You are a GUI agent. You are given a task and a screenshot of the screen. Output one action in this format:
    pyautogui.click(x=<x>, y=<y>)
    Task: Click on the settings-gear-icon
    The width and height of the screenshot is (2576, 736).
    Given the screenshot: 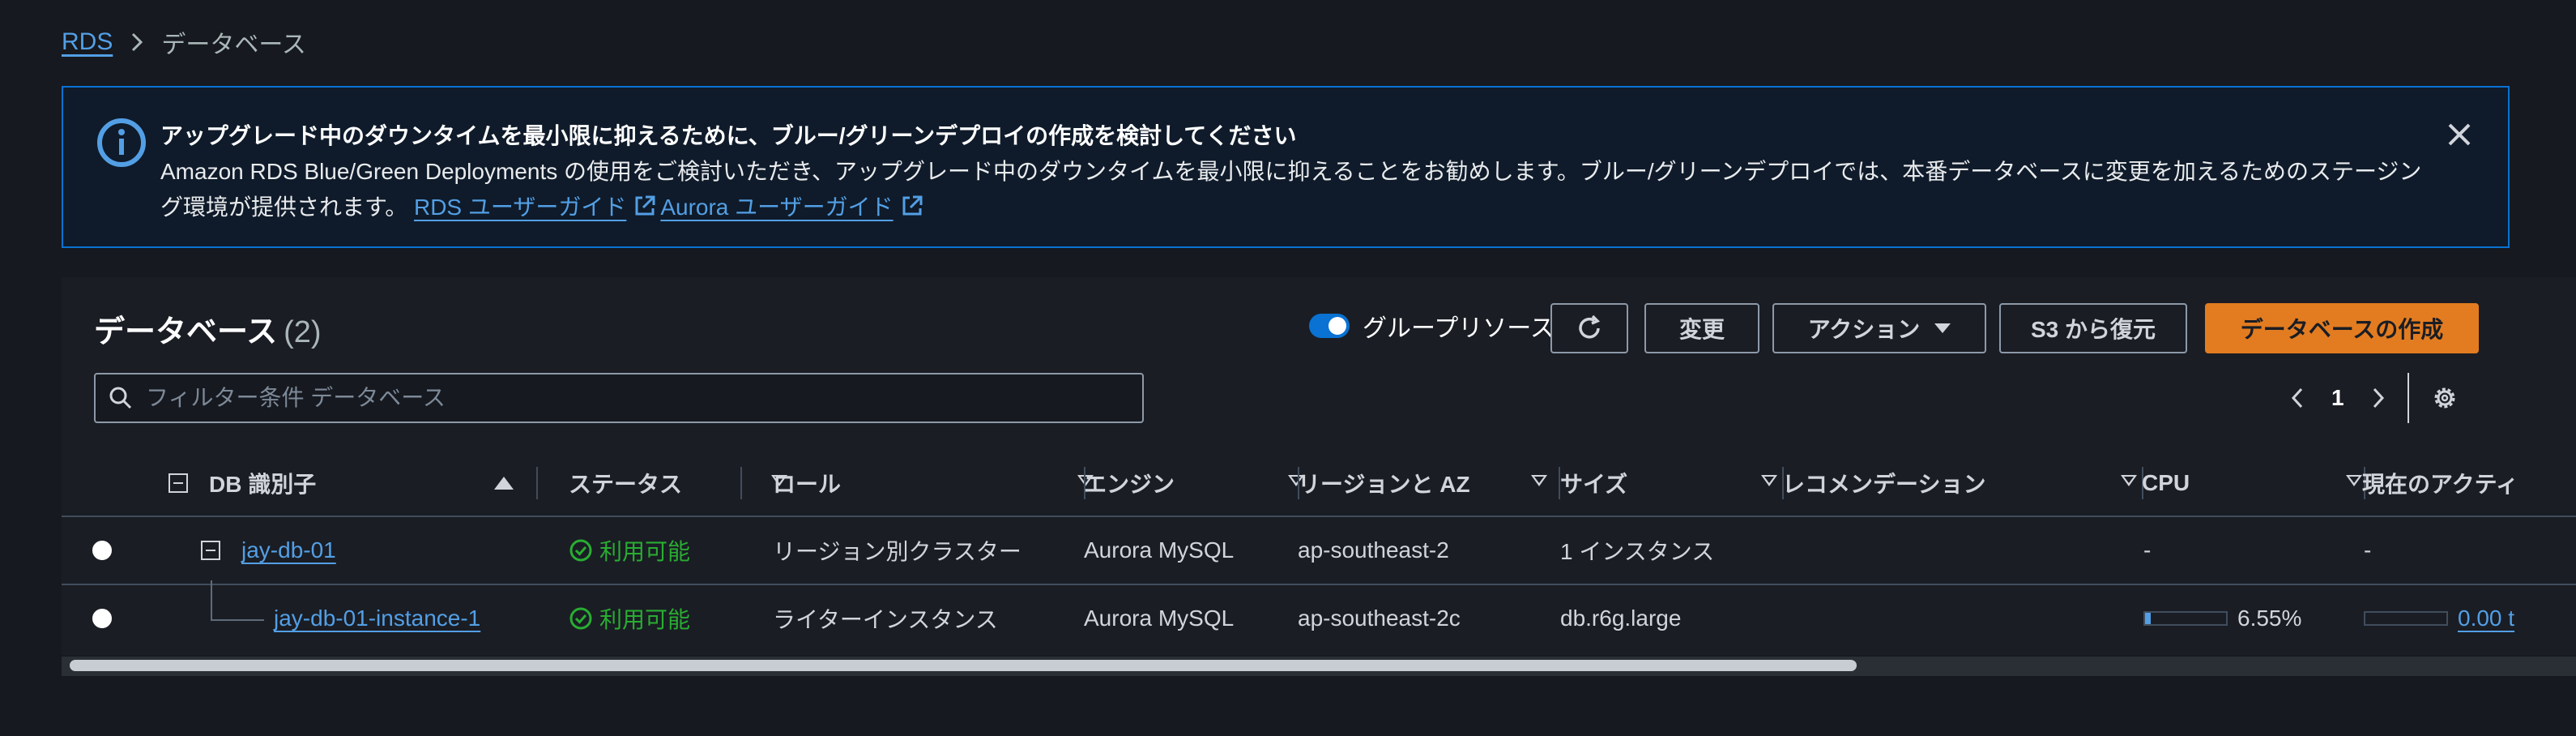 What is the action you would take?
    pyautogui.click(x=2445, y=398)
    